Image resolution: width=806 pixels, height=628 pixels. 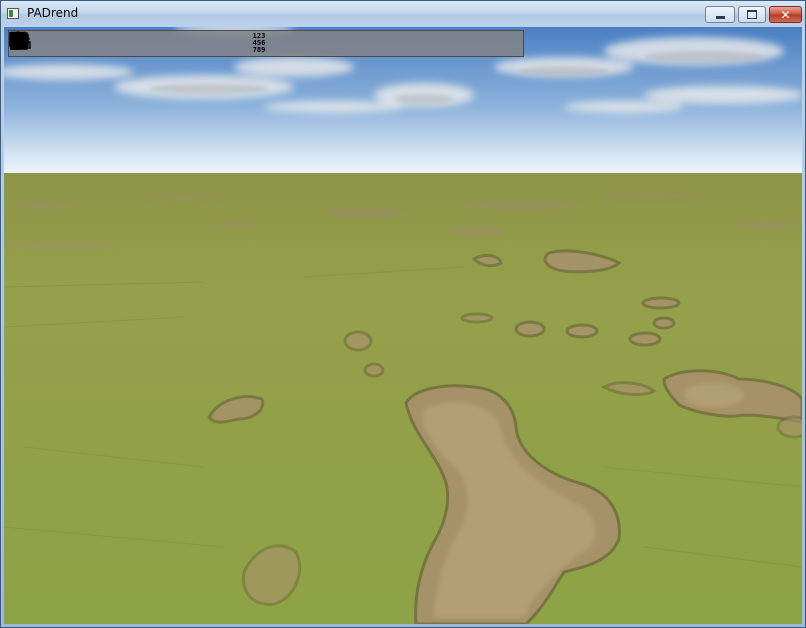 I want to click on measure-button: m, so click(x=225, y=43).